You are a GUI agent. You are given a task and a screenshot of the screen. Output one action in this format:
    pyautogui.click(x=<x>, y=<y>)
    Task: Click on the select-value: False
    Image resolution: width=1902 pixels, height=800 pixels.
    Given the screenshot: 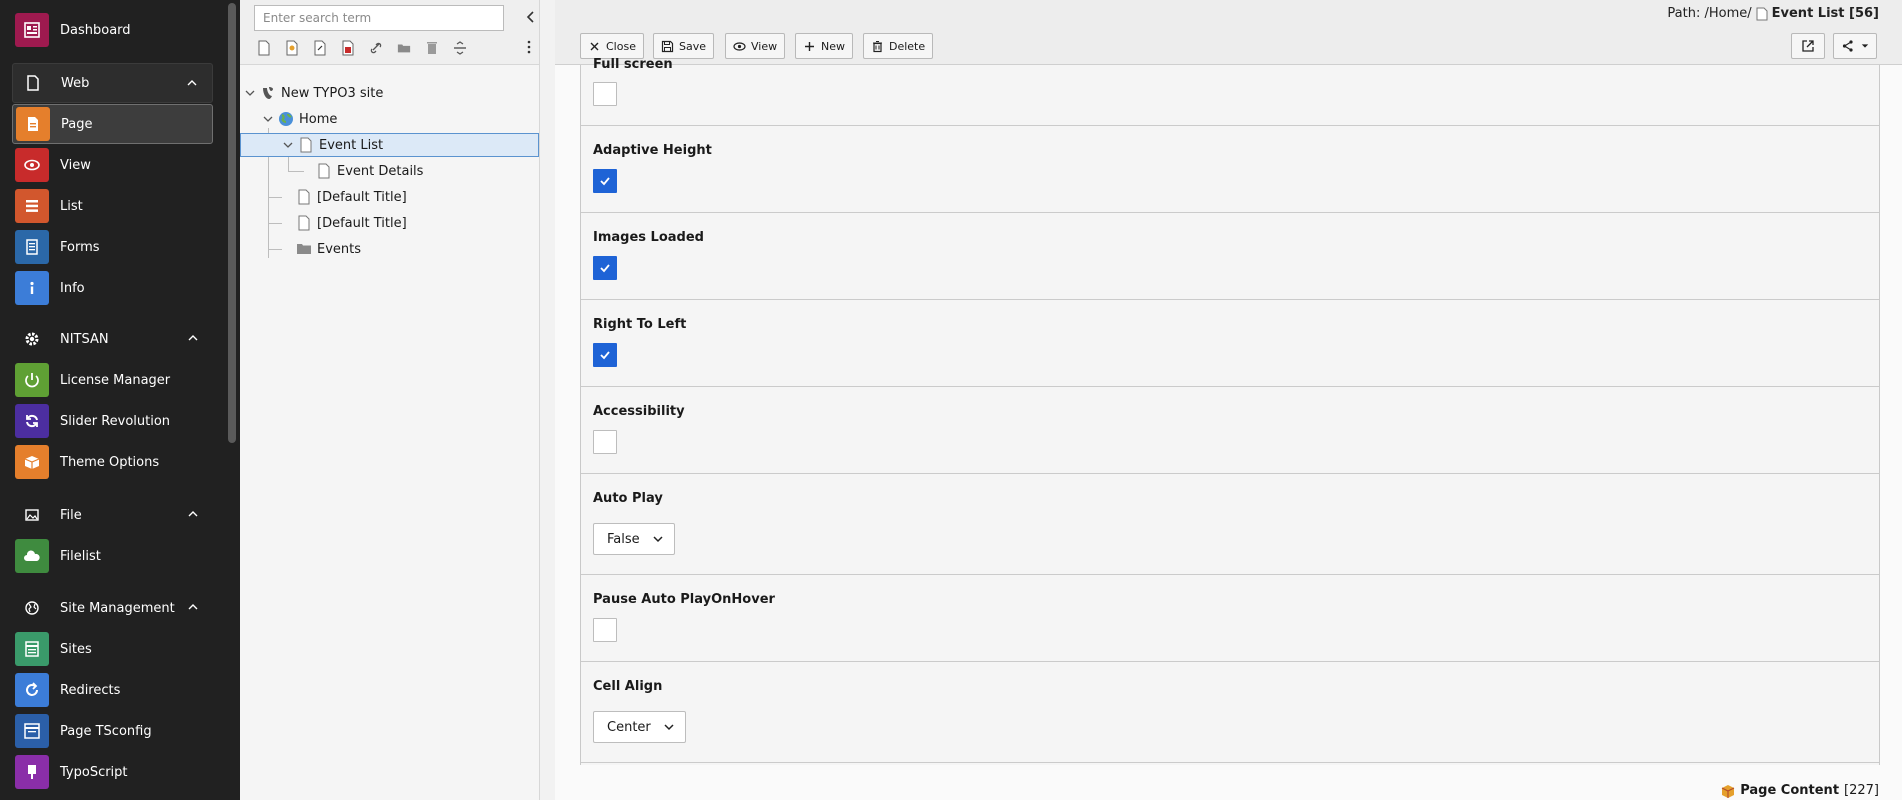 What is the action you would take?
    pyautogui.click(x=623, y=539)
    